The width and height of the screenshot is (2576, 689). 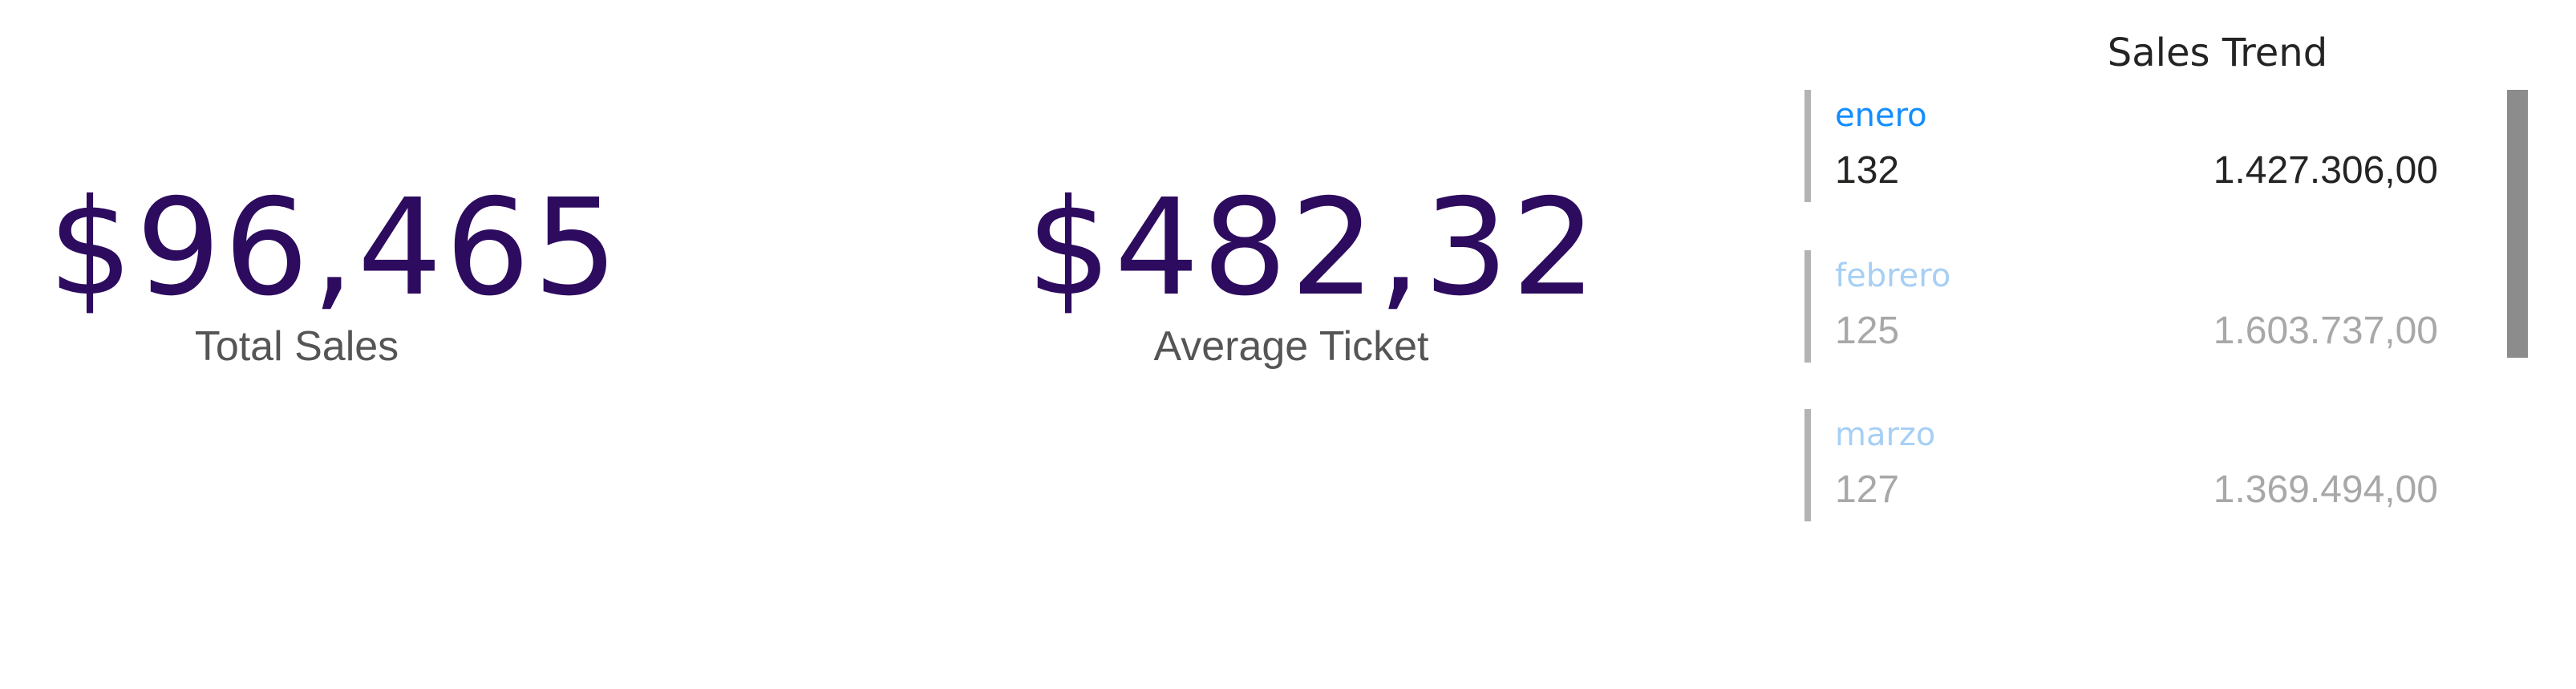 What do you see at coordinates (2217, 52) in the screenshot?
I see `sales-trend-title: Sales Trend` at bounding box center [2217, 52].